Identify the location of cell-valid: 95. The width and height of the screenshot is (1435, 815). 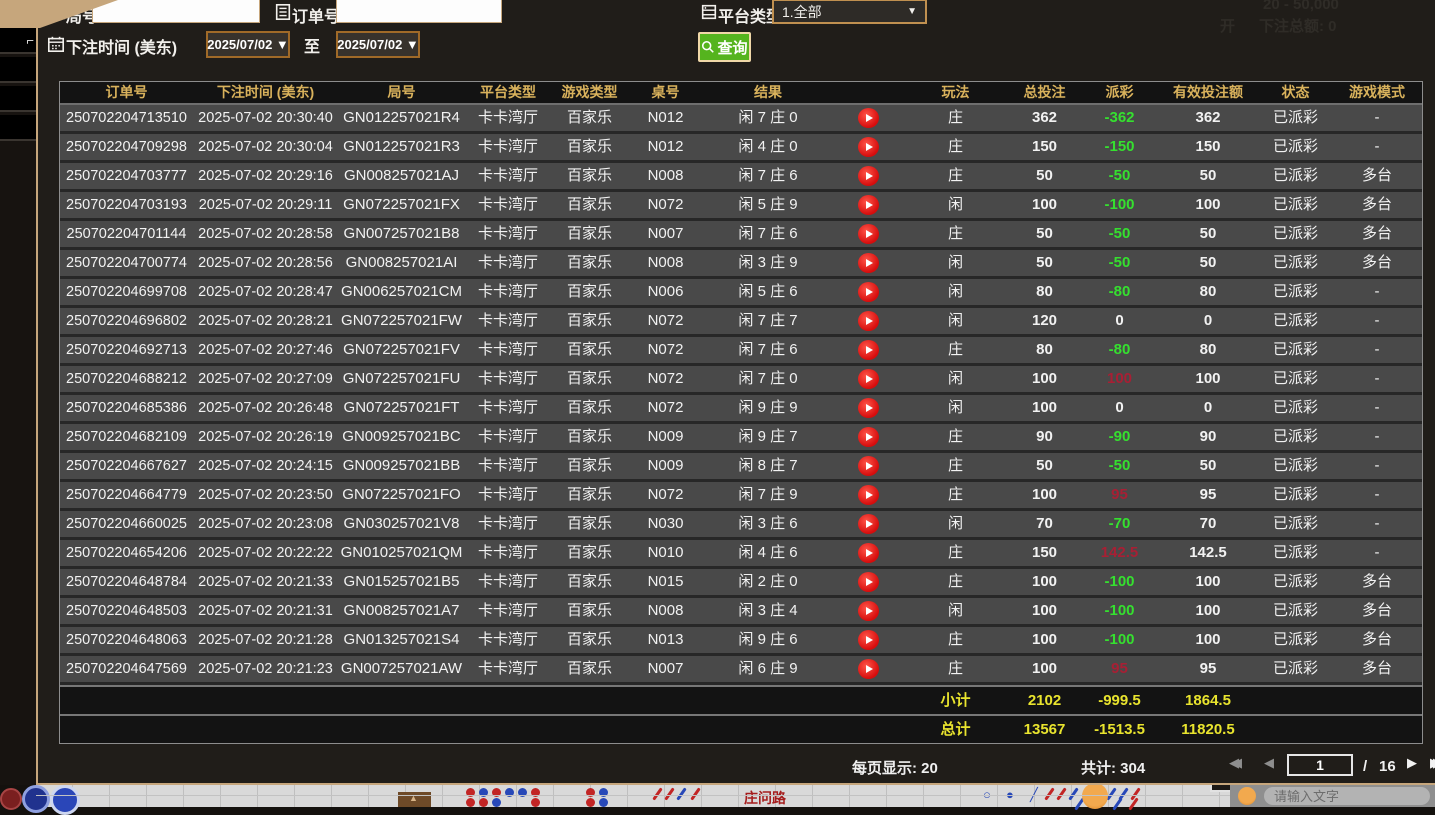
(1208, 669).